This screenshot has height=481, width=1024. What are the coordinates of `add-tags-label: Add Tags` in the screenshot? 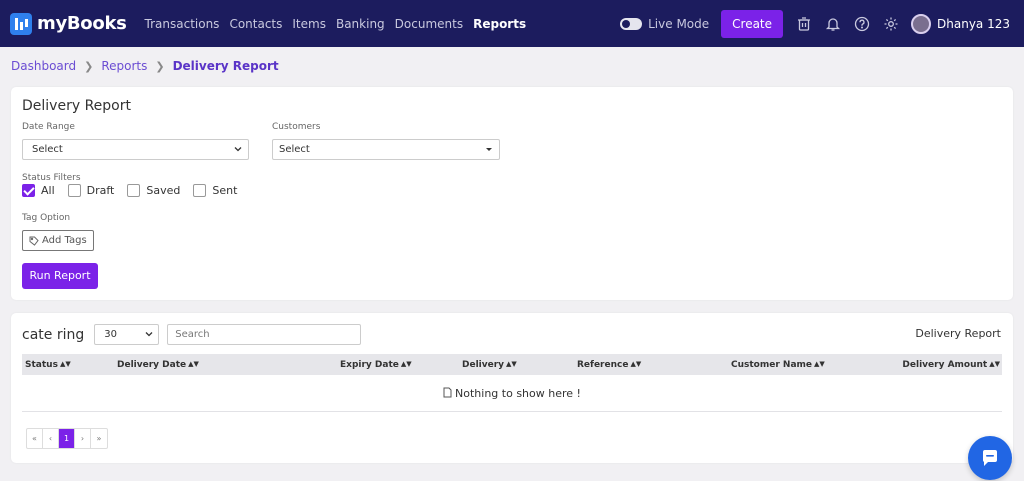 It's located at (64, 240).